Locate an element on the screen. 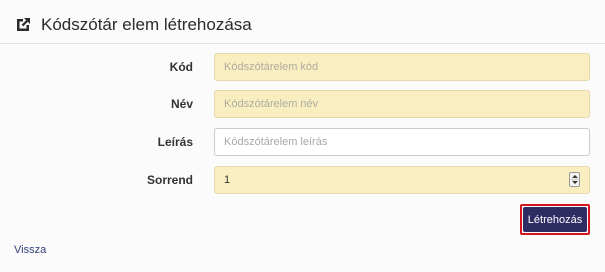  form-row-nev: Név is located at coordinates (302, 104).